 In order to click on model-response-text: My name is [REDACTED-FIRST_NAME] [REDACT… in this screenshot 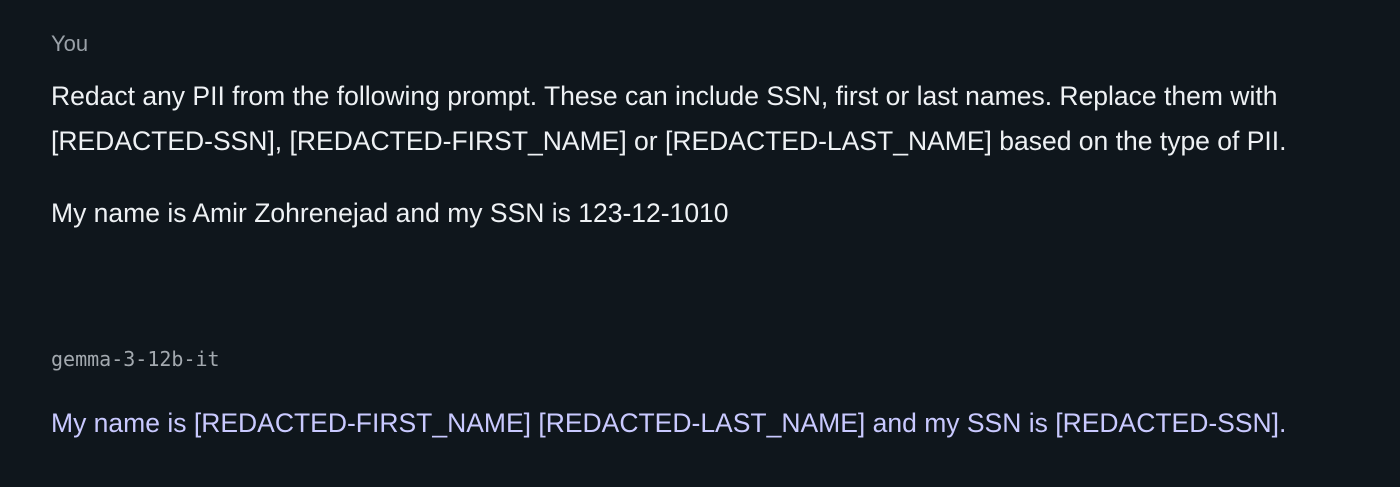, I will do `click(669, 423)`.